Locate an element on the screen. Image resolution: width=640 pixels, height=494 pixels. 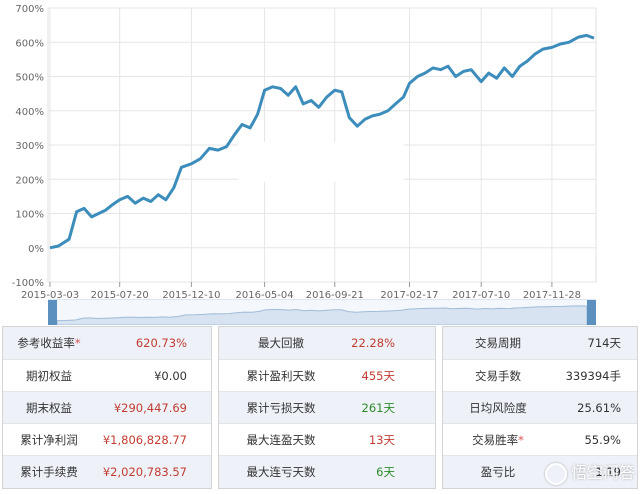
stat-label: 最大回撤 is located at coordinates (281, 343).